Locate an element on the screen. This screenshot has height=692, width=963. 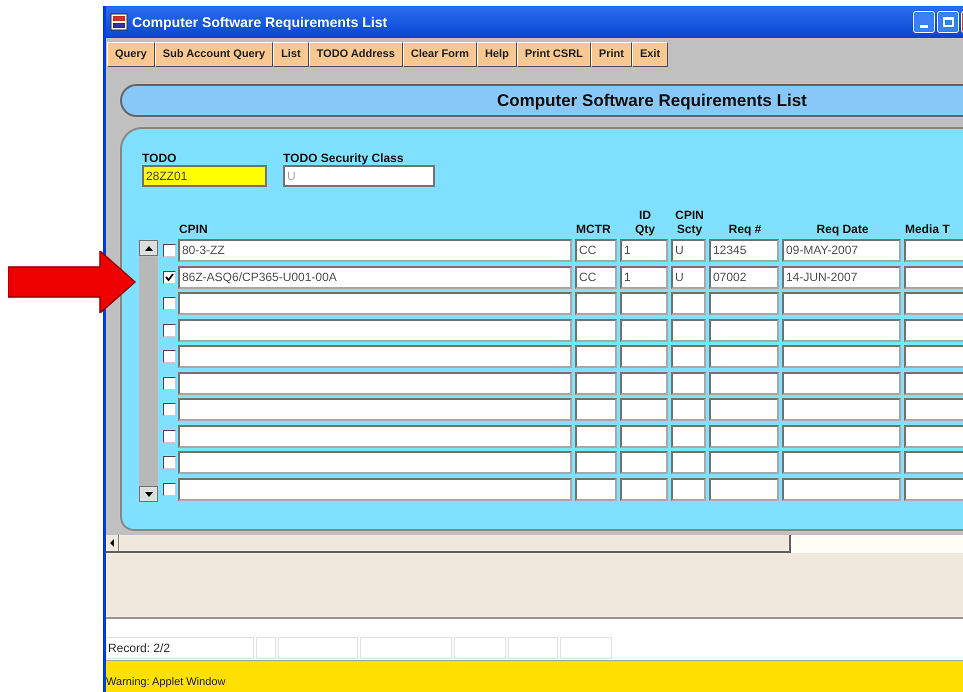
toolbar-button: Exit is located at coordinates (650, 54).